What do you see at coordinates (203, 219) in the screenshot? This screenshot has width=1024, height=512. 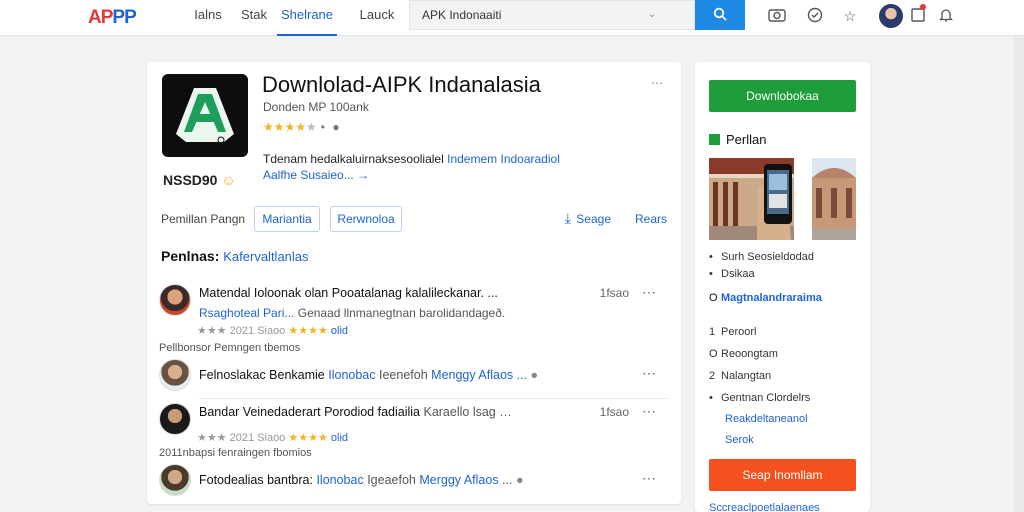 I see `action-row-label: Pemillan Pangn` at bounding box center [203, 219].